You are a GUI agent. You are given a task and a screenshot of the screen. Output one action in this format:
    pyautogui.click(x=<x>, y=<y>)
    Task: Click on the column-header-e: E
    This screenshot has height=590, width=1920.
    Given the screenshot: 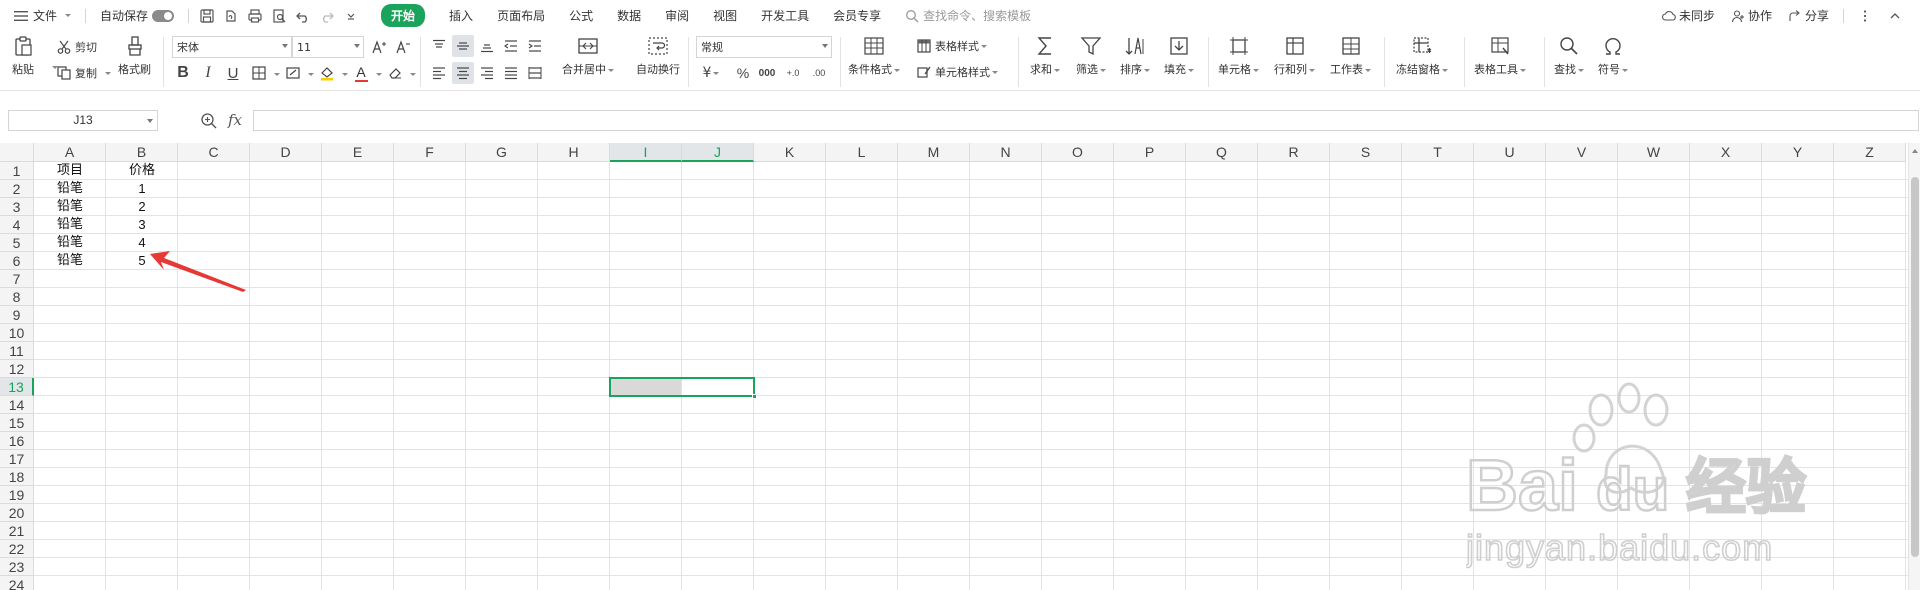 What is the action you would take?
    pyautogui.click(x=358, y=152)
    